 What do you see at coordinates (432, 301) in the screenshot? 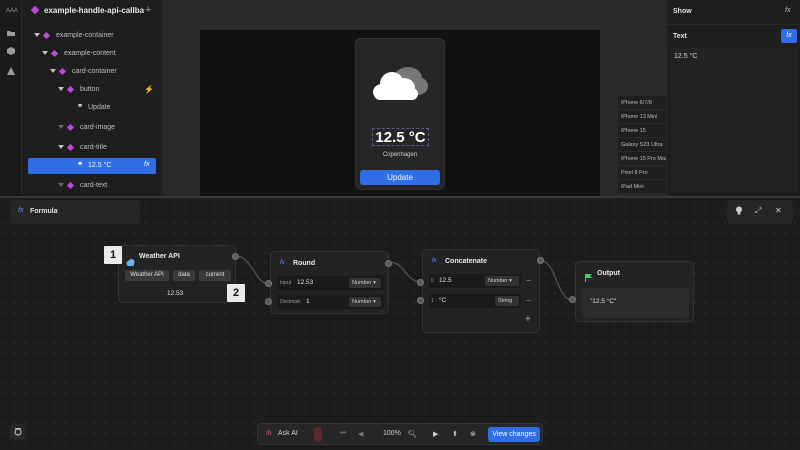
I see `row-index: 1` at bounding box center [432, 301].